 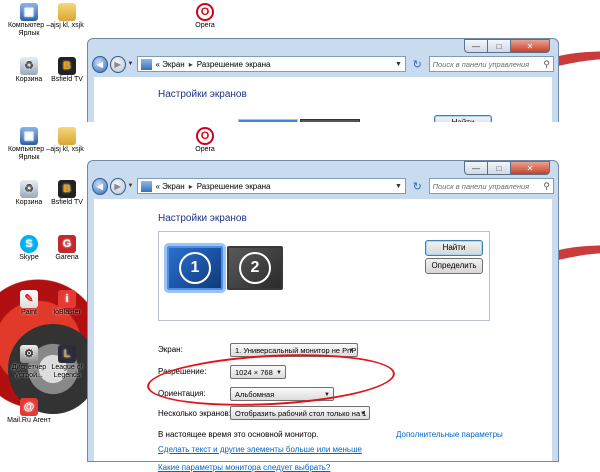 What do you see at coordinates (29, 420) in the screenshot?
I see `desktop-icon-label: Mail.Ru Агент` at bounding box center [29, 420].